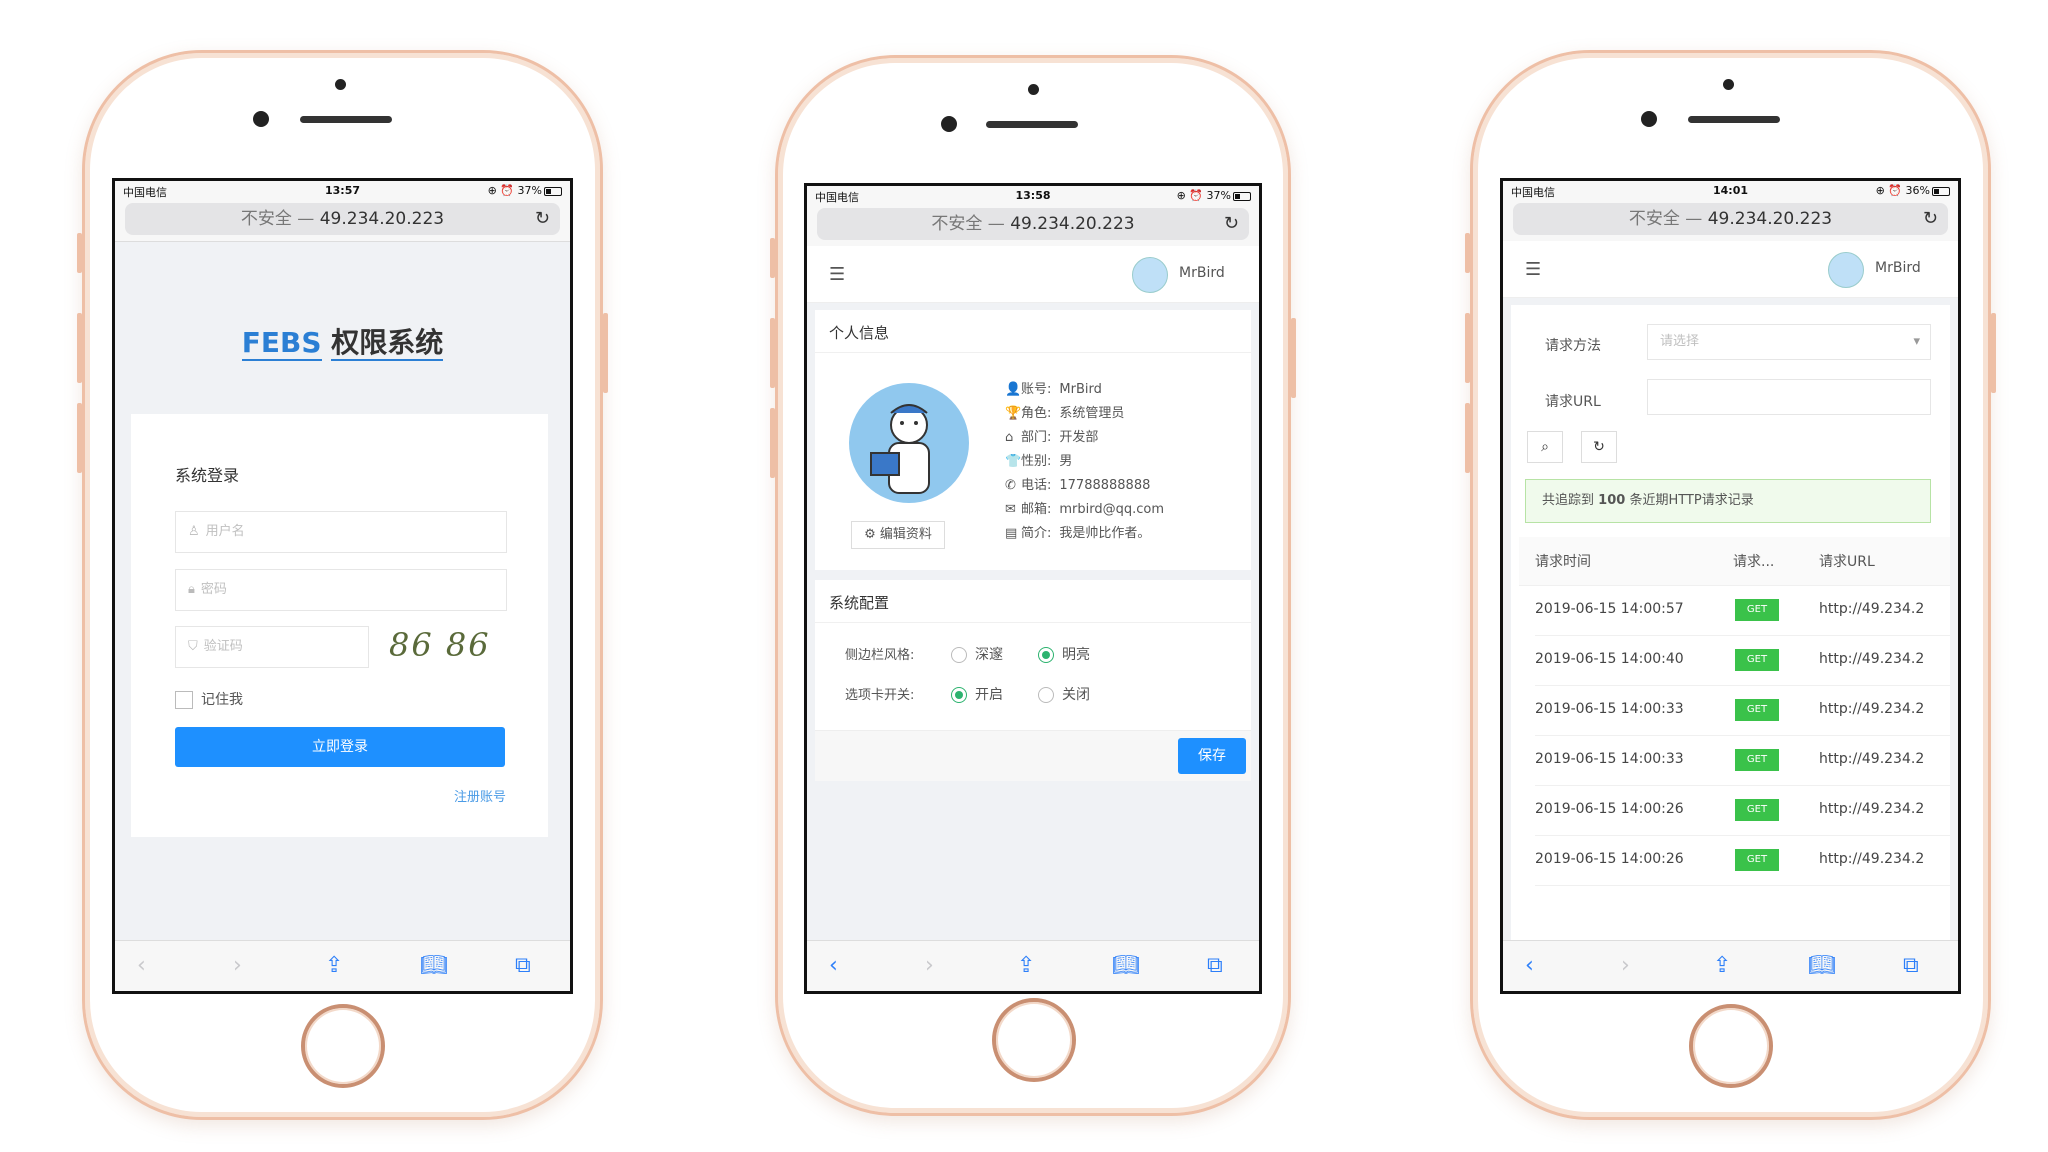 The height and width of the screenshot is (1152, 2048). Describe the element at coordinates (880, 695) in the screenshot. I see `tab-switch-label: 选项卡开关:` at that location.